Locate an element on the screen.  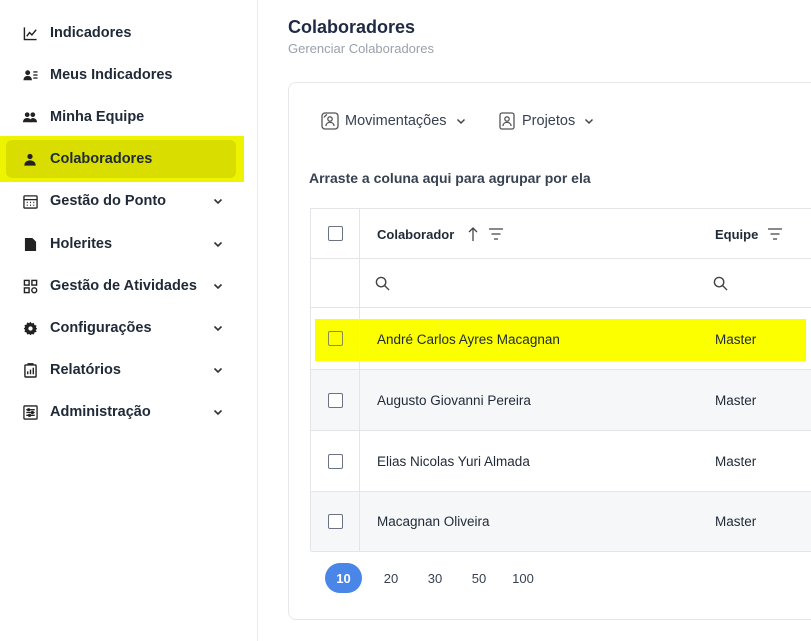
sort-ascending-icon is located at coordinates (473, 236).